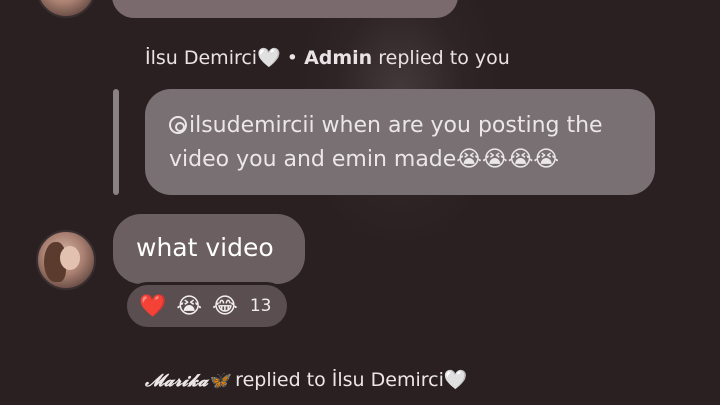  What do you see at coordinates (207, 306) in the screenshot?
I see `reactions-pill: ❤️ 😭 😂 13` at bounding box center [207, 306].